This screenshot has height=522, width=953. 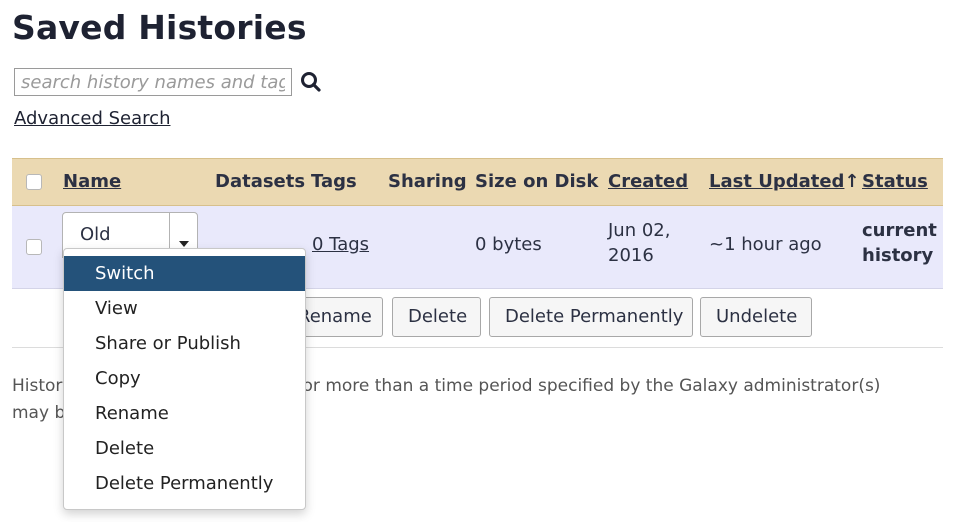 I want to click on column-status: Status, so click(x=895, y=181).